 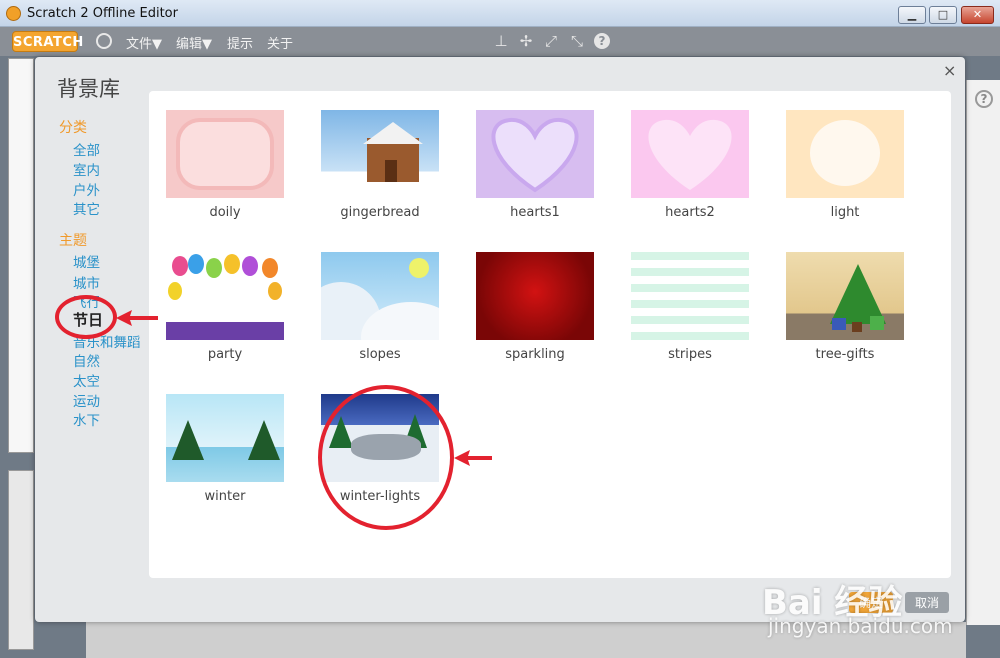 What do you see at coordinates (86, 189) in the screenshot?
I see `category-outdoors: 户外` at bounding box center [86, 189].